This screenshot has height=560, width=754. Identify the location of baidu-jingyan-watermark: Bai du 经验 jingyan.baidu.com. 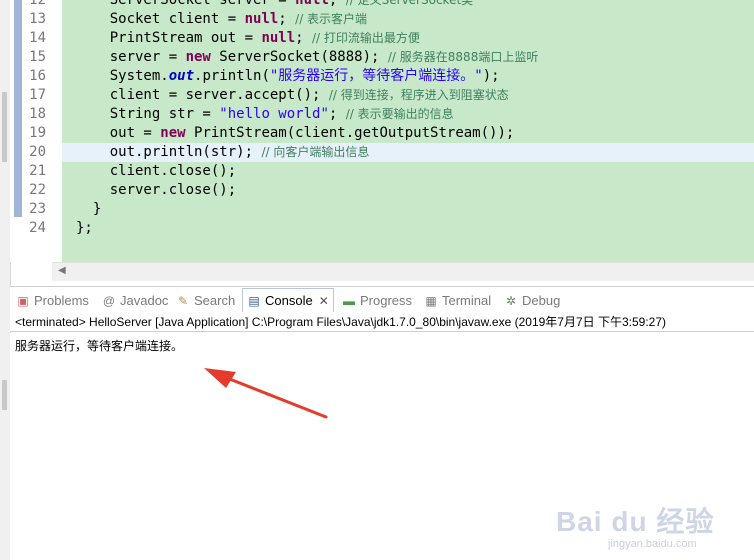
(651, 527).